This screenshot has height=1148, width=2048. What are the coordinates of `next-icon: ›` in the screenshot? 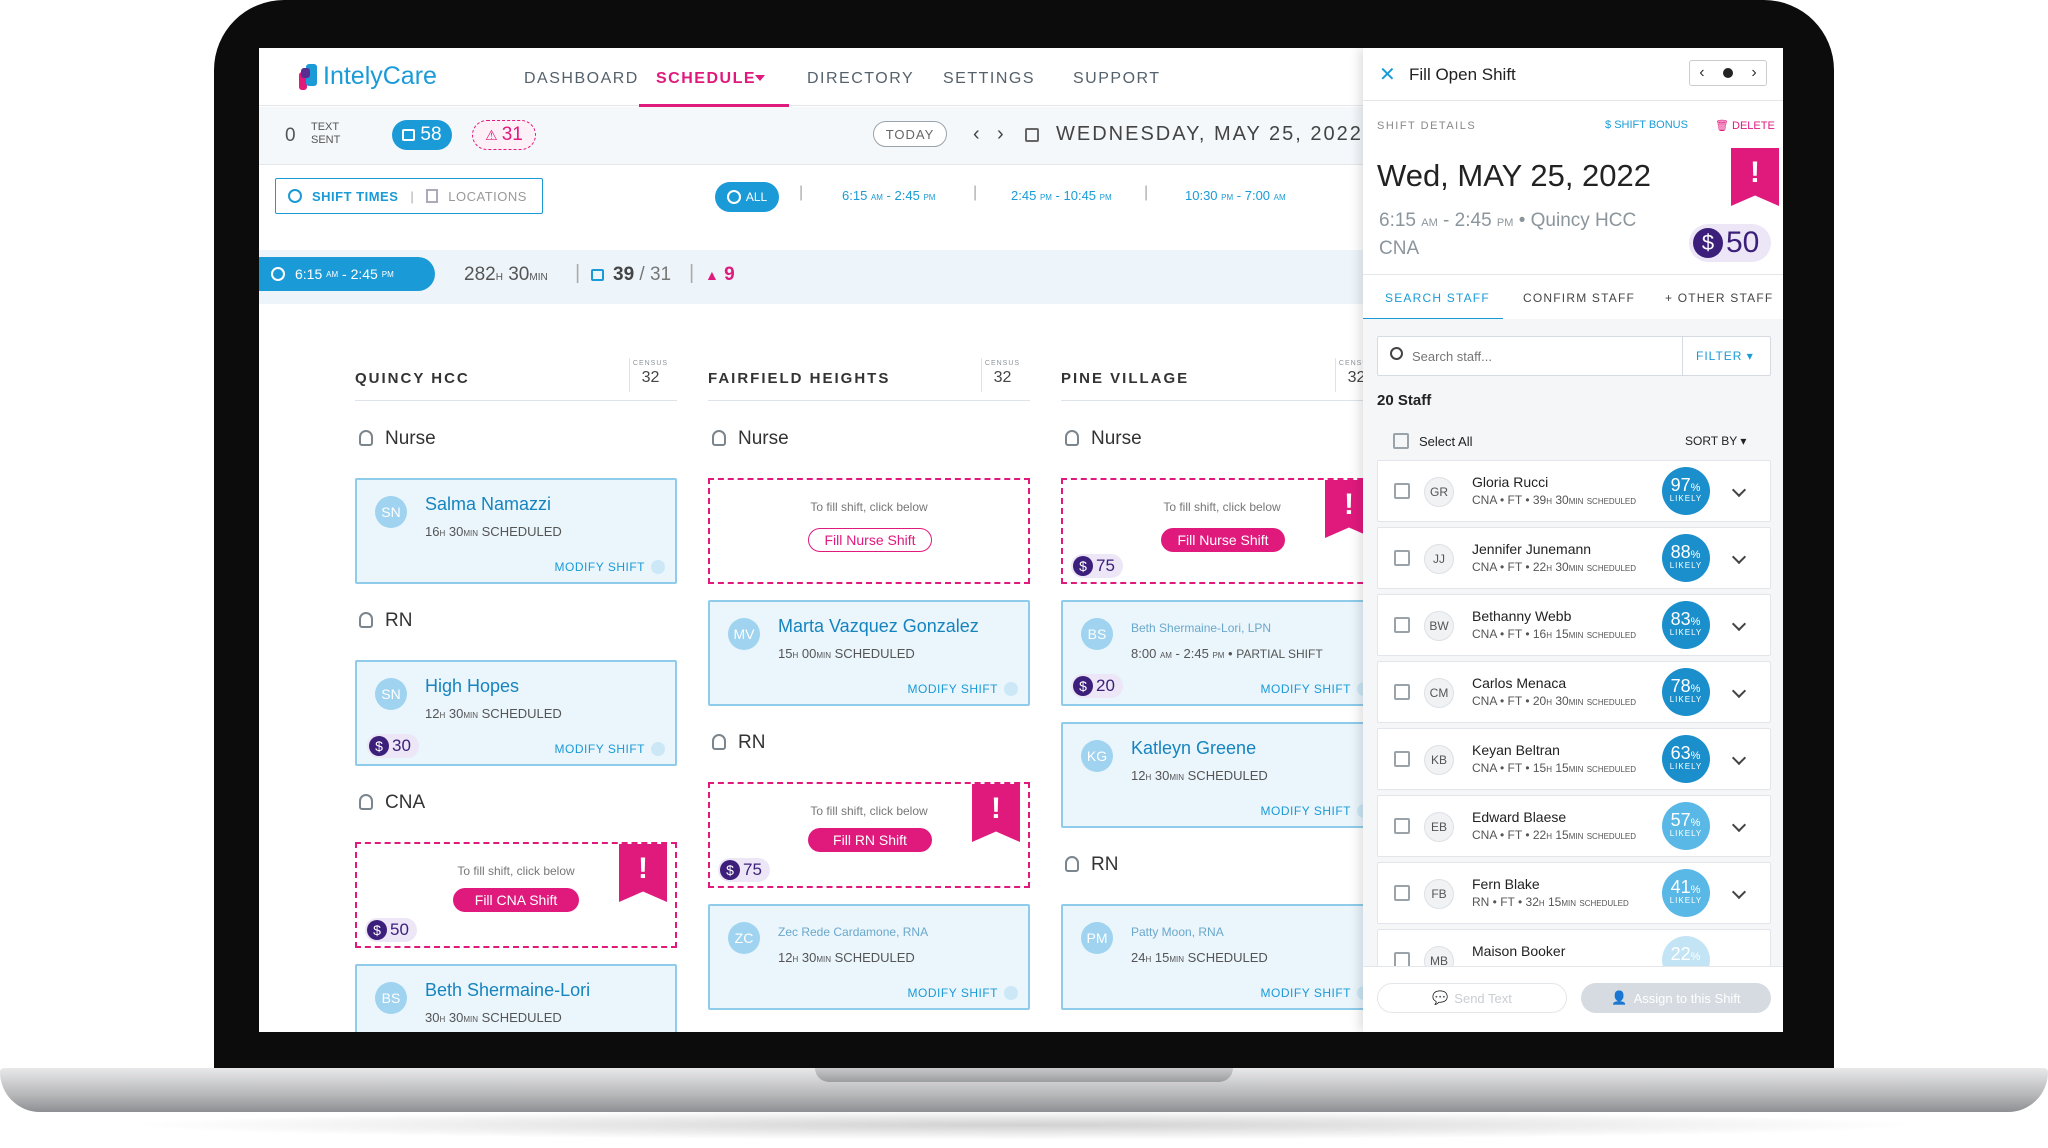 It's located at (1753, 73).